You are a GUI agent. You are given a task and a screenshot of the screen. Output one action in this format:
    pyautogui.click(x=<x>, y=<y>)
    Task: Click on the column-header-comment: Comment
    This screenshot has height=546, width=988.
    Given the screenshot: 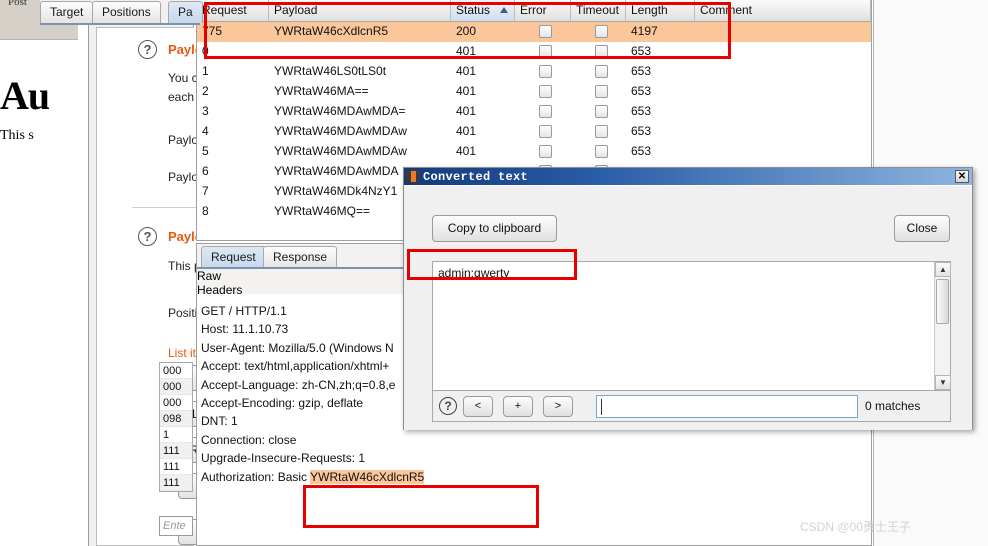 What is the action you would take?
    pyautogui.click(x=783, y=11)
    